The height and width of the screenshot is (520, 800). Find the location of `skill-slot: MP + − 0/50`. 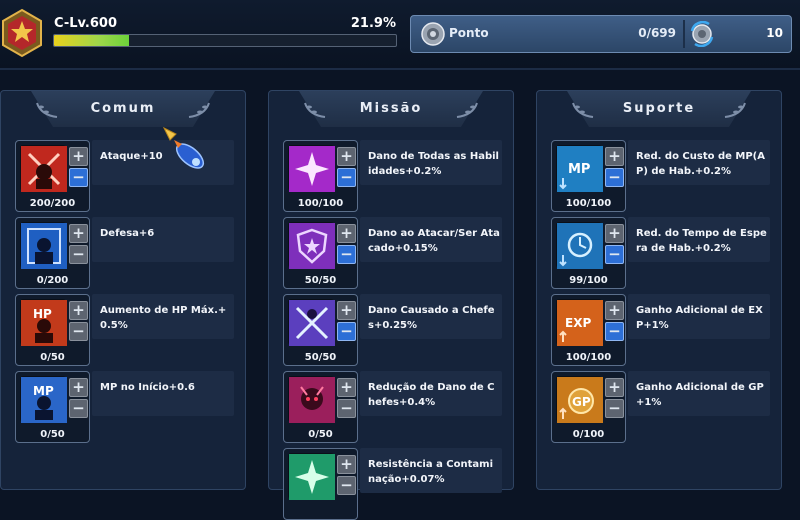

skill-slot: MP + − 0/50 is located at coordinates (52, 407).